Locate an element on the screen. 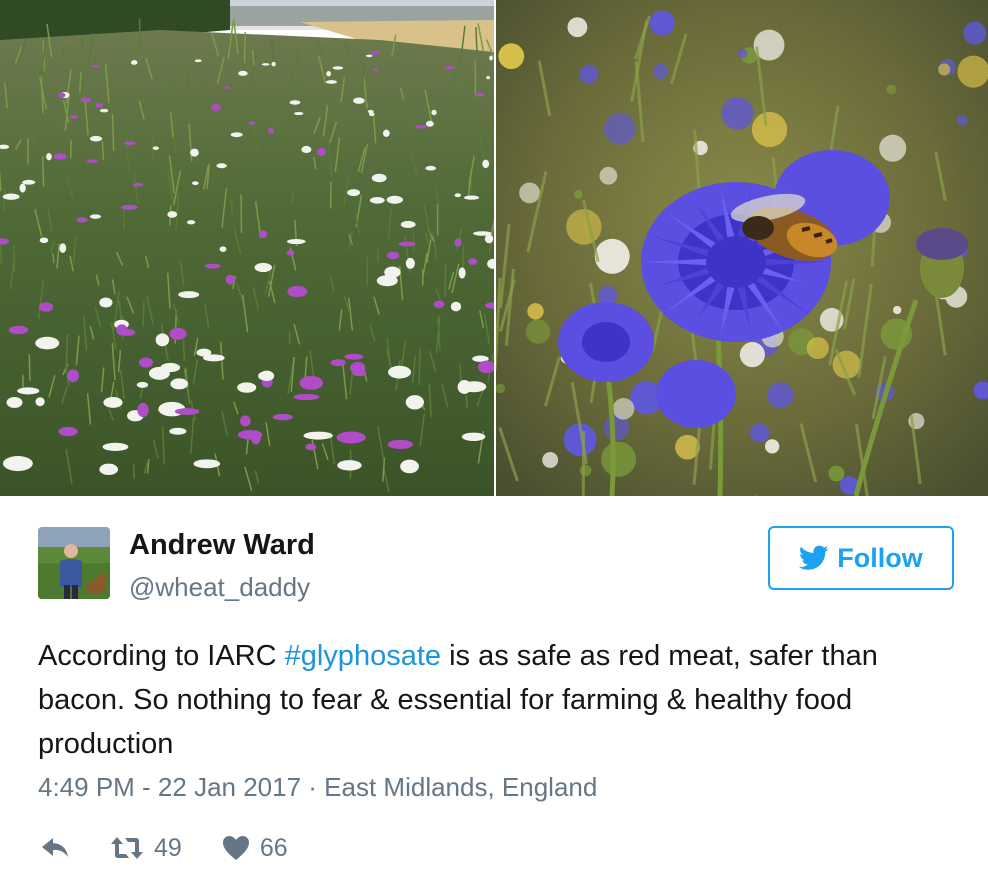 The width and height of the screenshot is (988, 892). like-button: 66 is located at coordinates (255, 848).